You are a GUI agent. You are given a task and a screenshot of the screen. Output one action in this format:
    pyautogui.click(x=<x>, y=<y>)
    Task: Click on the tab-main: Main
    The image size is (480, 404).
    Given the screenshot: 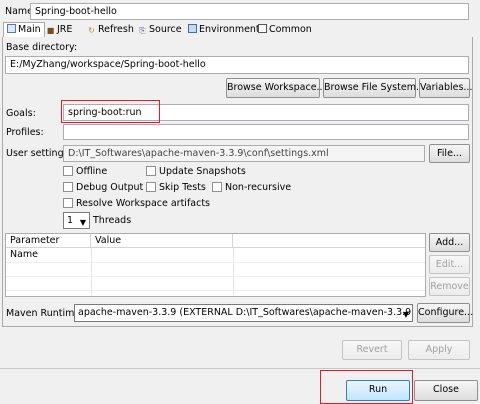 What is the action you would take?
    pyautogui.click(x=24, y=30)
    